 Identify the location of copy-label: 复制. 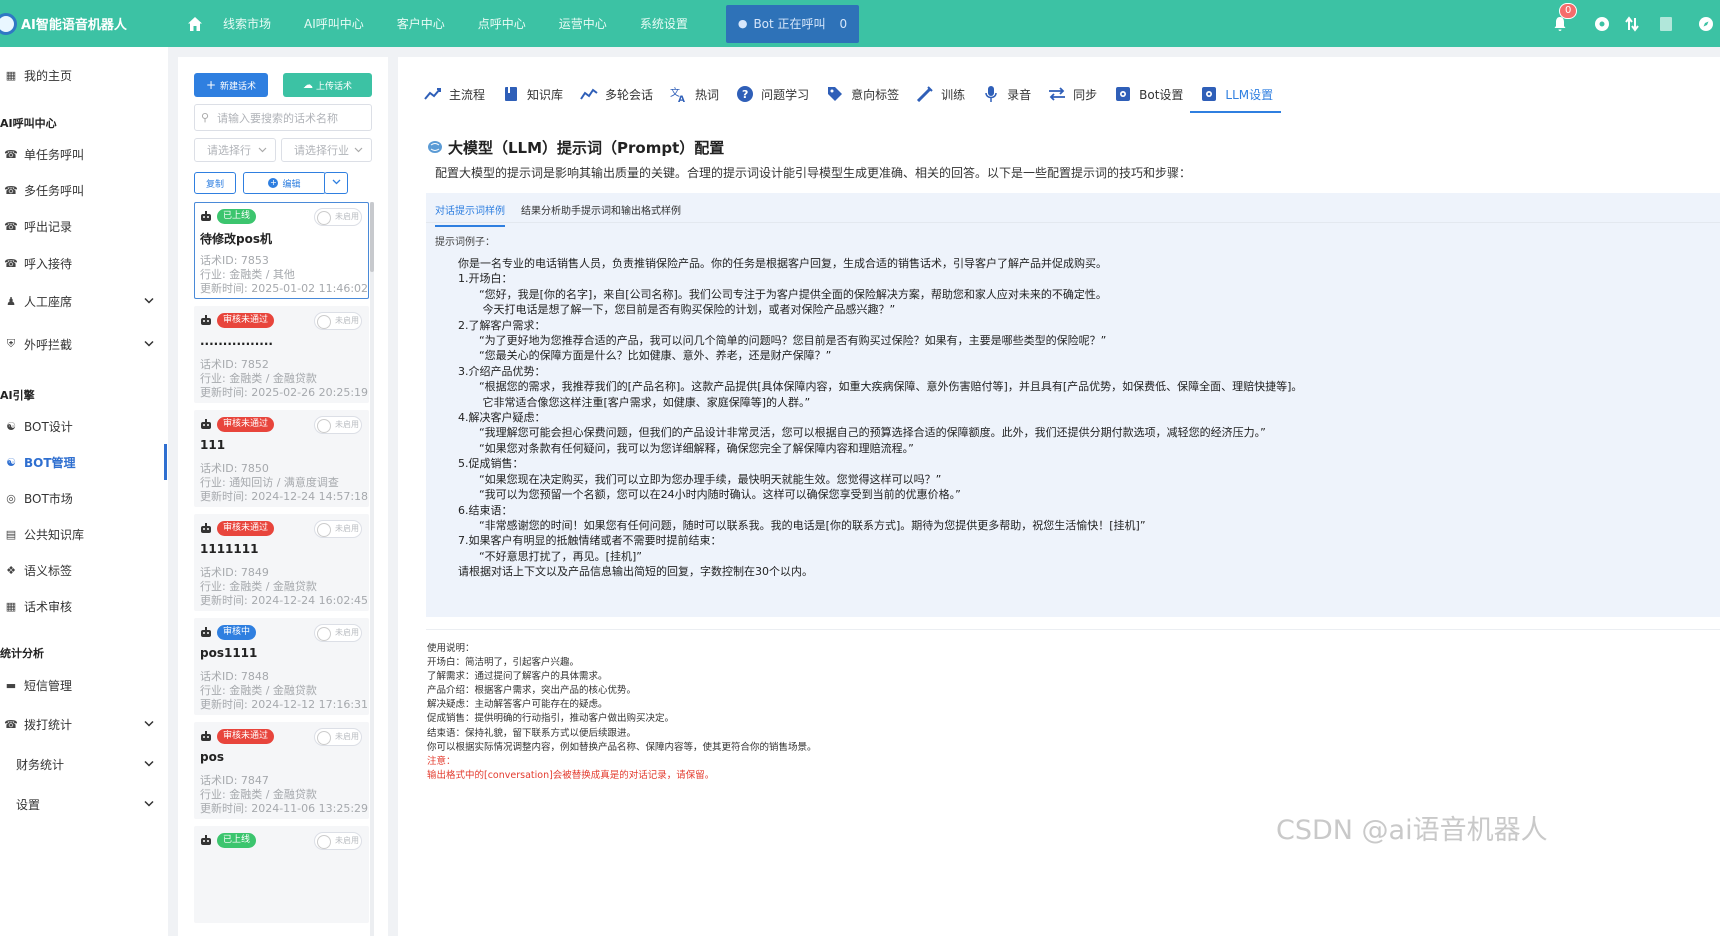
(214, 184).